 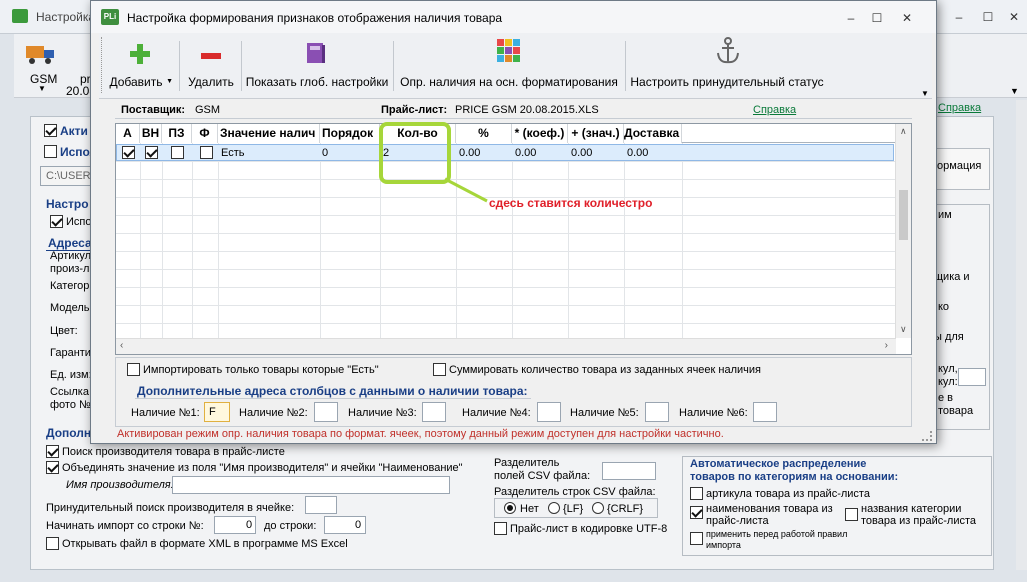 What do you see at coordinates (540, 133) in the screenshot?
I see `col-header-coef: * (коеф.)` at bounding box center [540, 133].